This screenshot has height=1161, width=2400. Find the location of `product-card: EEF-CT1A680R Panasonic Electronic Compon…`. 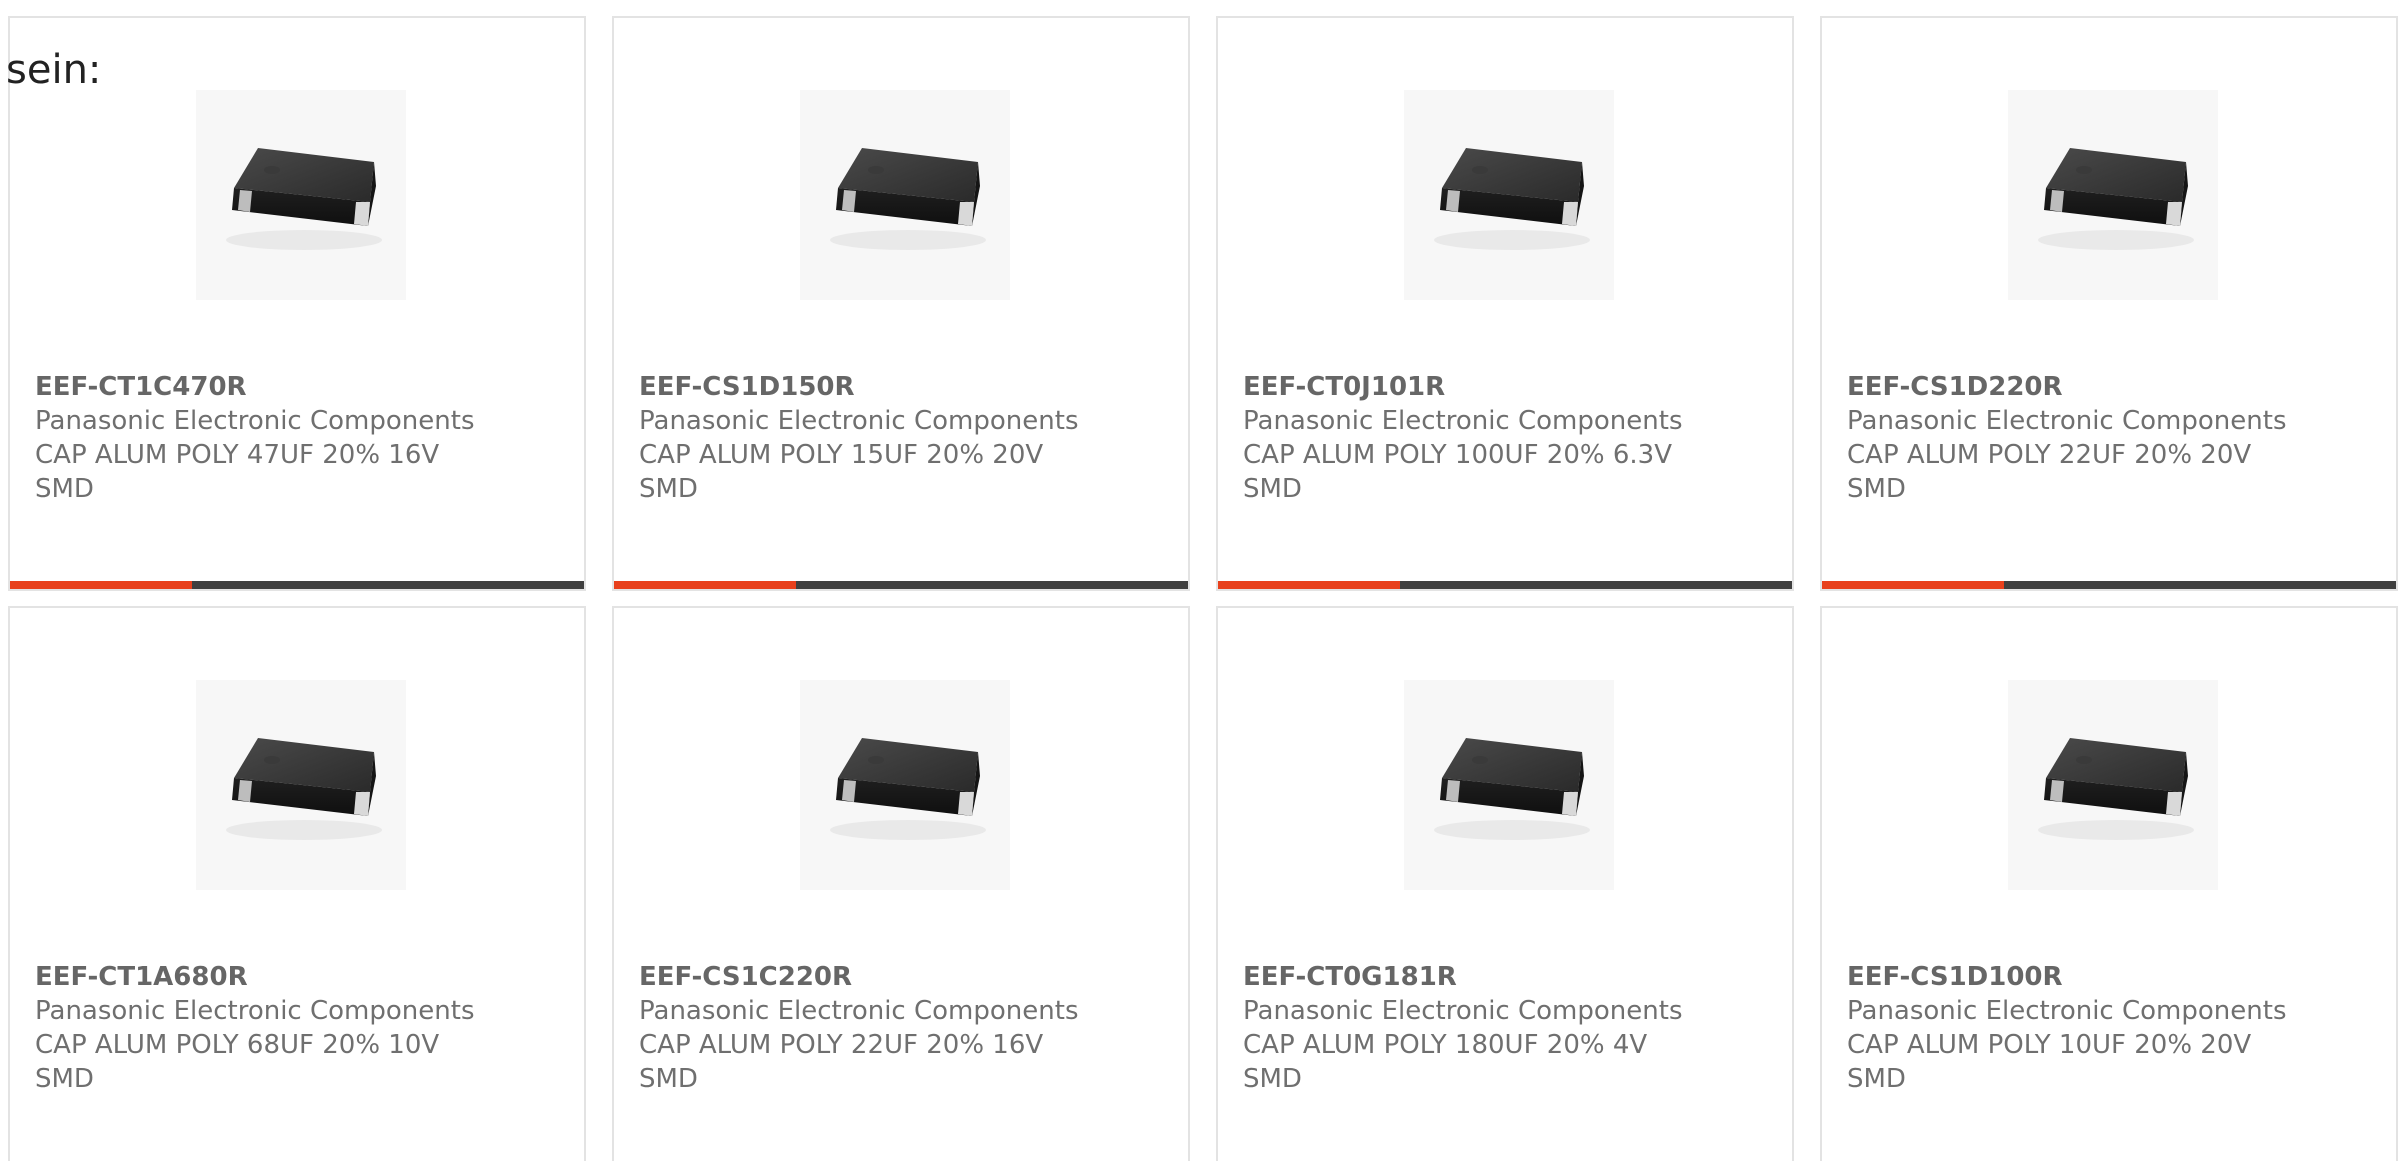

product-card: EEF-CT1A680R Panasonic Electronic Compon… is located at coordinates (297, 883).